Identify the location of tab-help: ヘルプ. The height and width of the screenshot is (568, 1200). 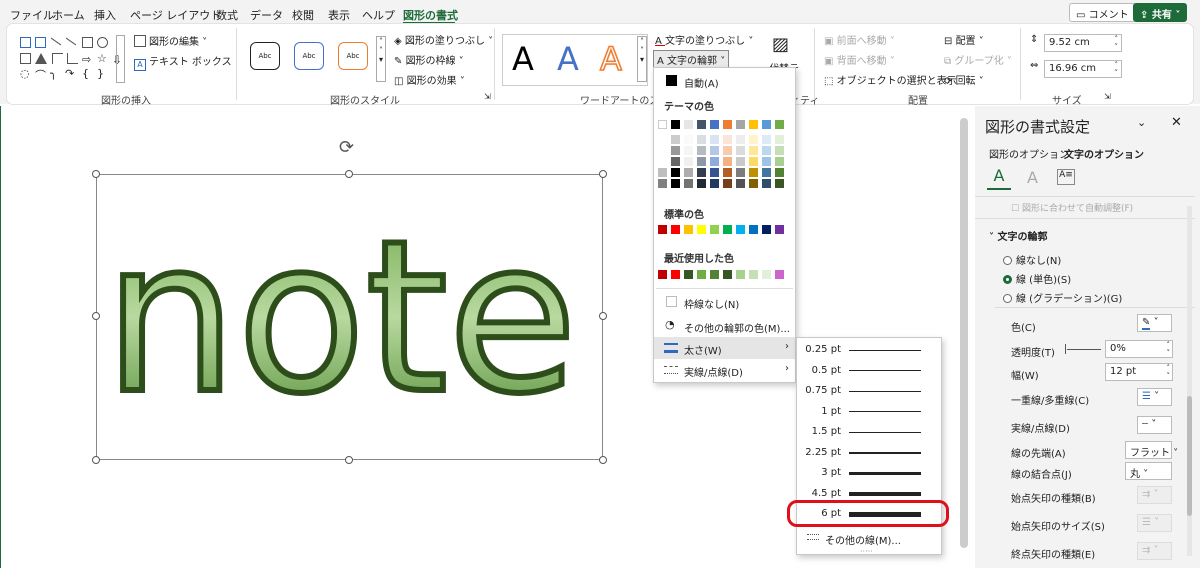
(378, 15).